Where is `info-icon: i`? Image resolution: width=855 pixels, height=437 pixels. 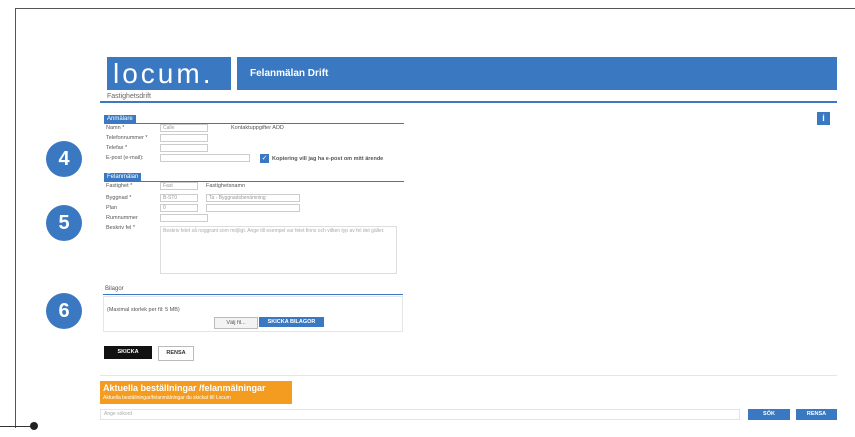 info-icon: i is located at coordinates (823, 118).